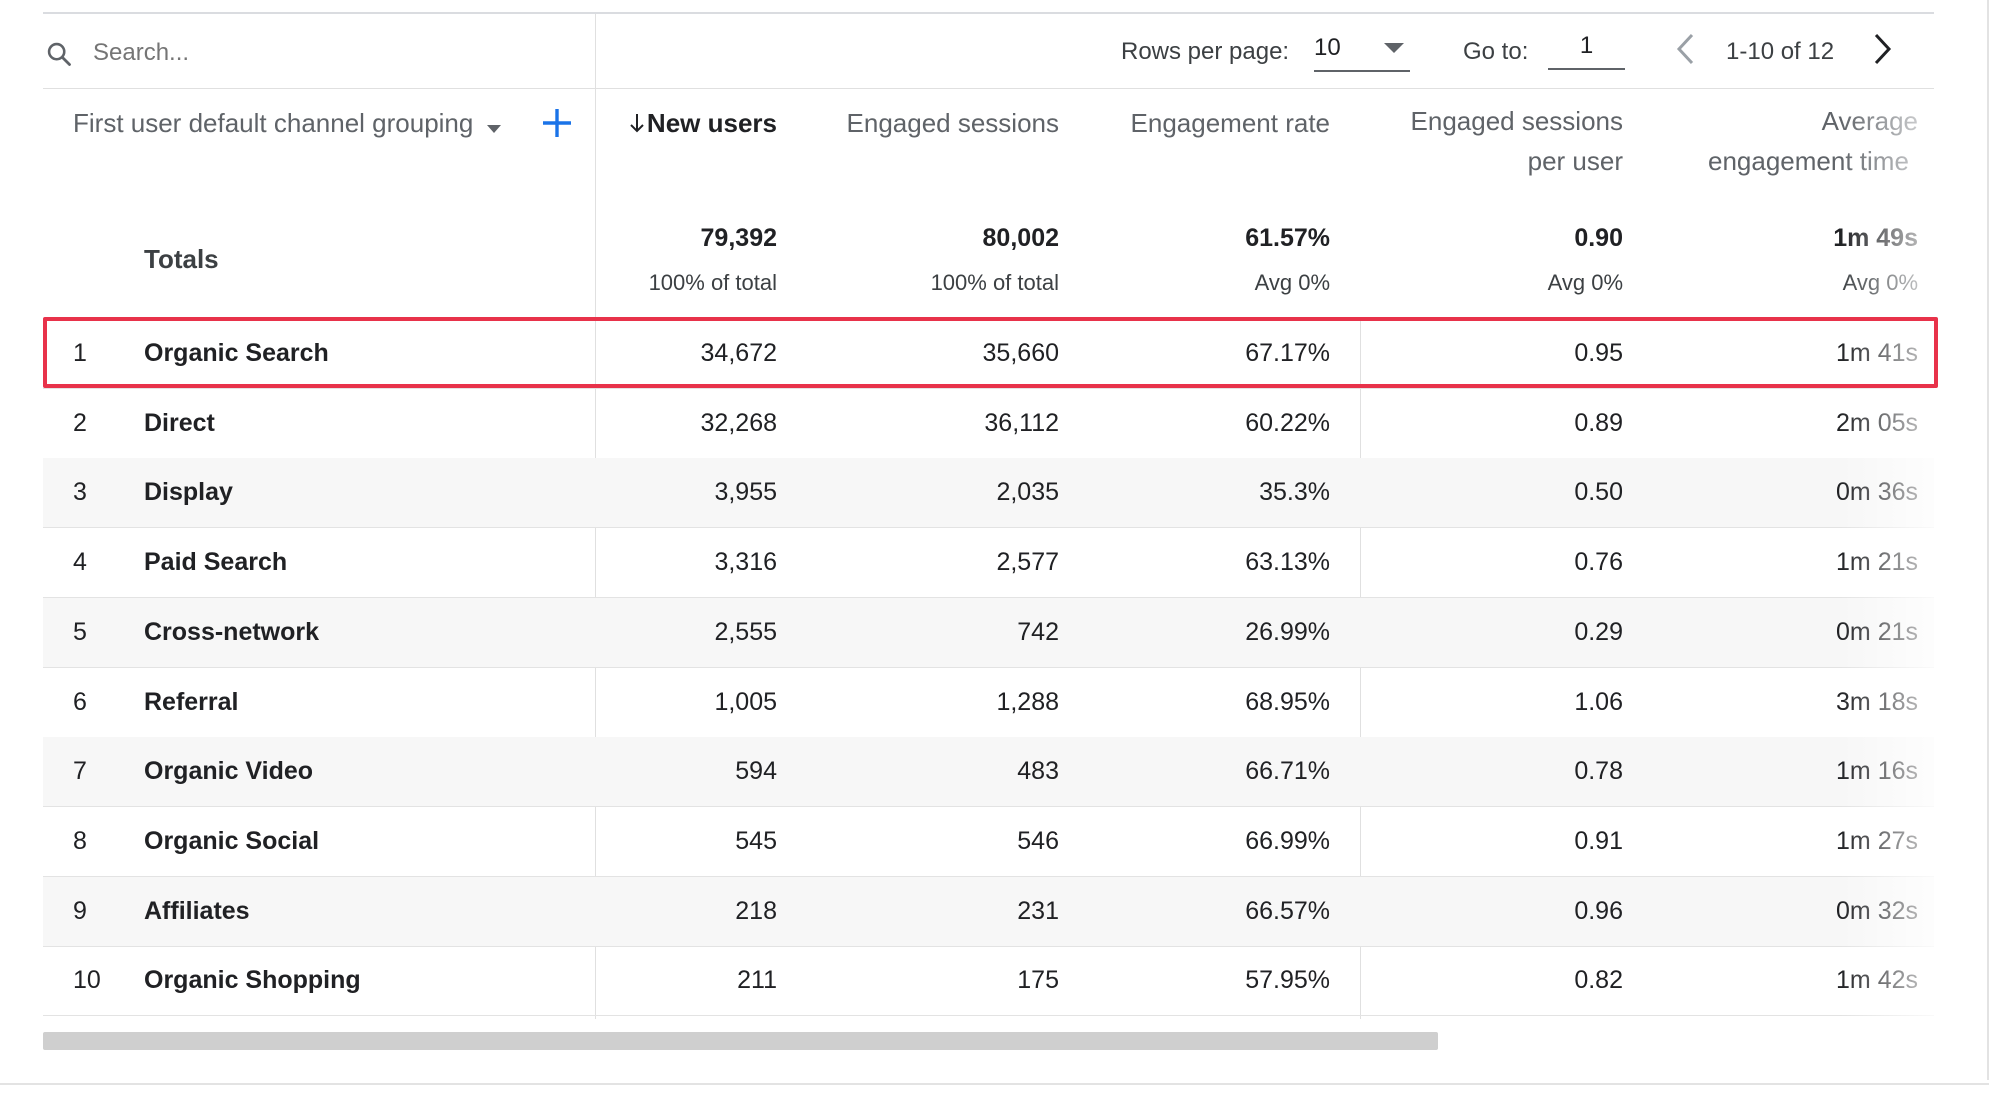 The width and height of the screenshot is (1999, 1093). I want to click on row-engagement-rate: 68.95%, so click(1287, 702).